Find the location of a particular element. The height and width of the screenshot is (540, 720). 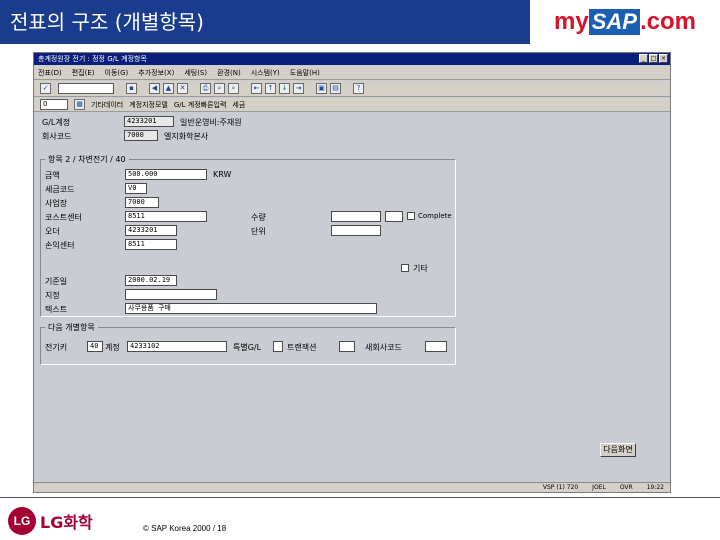

back-icon: ◀ is located at coordinates (154, 88).